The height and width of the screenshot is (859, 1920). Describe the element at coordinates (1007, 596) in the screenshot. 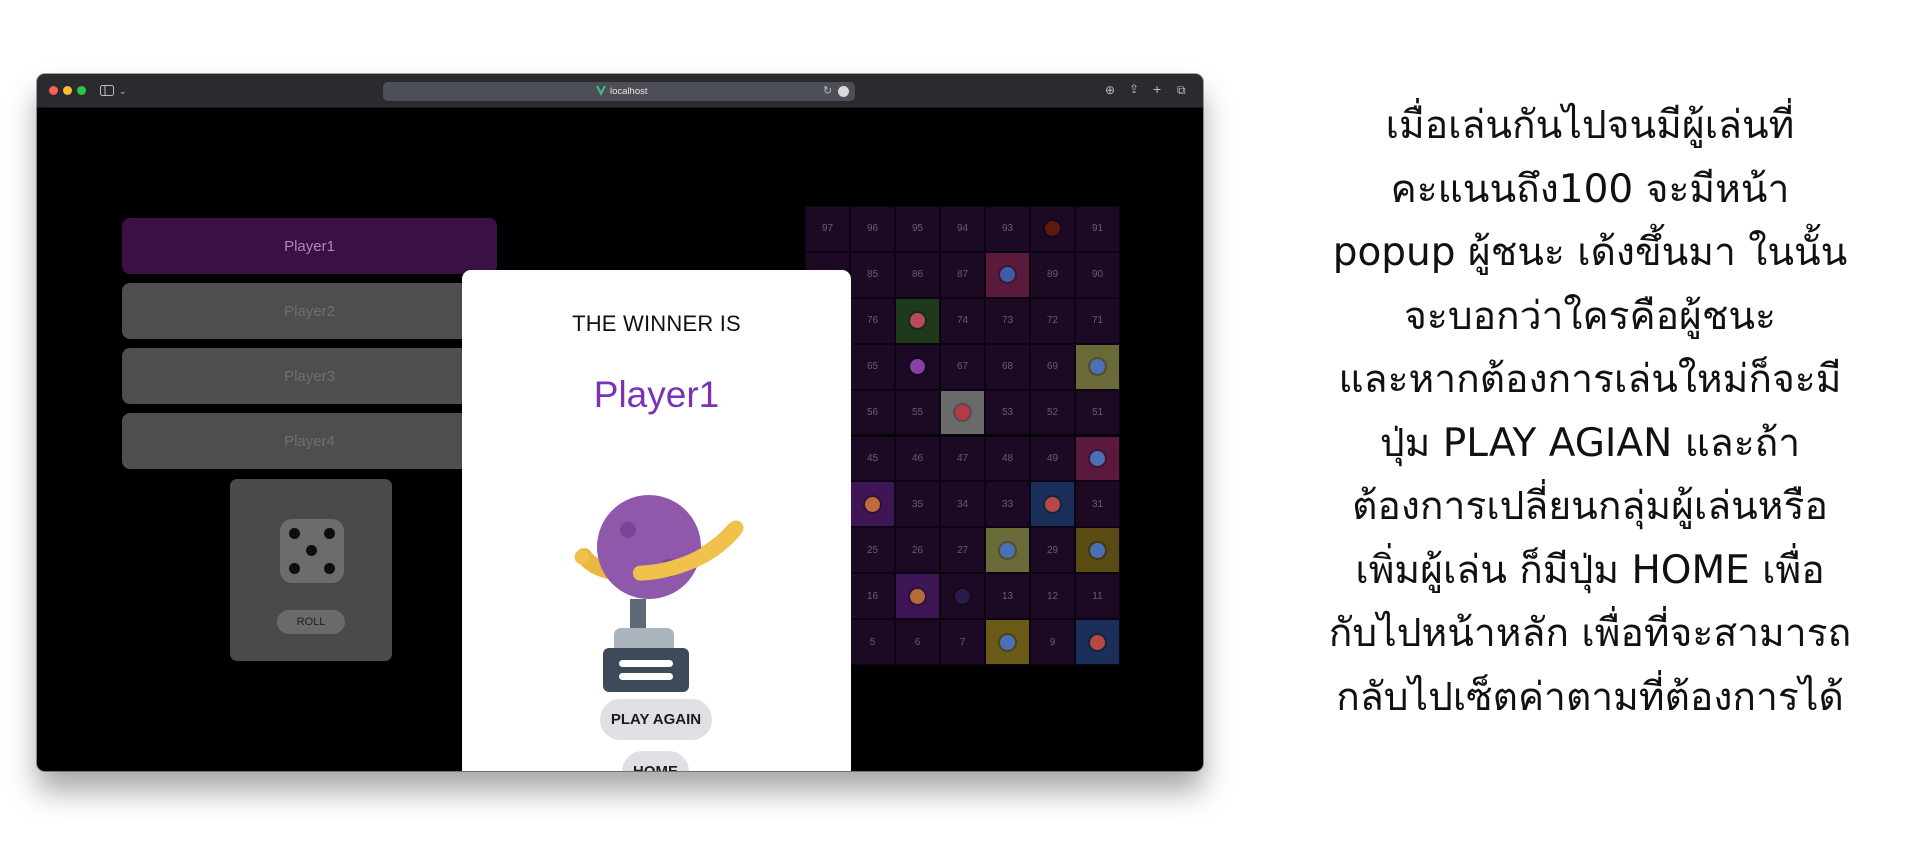

I see `board-cell: 13` at that location.